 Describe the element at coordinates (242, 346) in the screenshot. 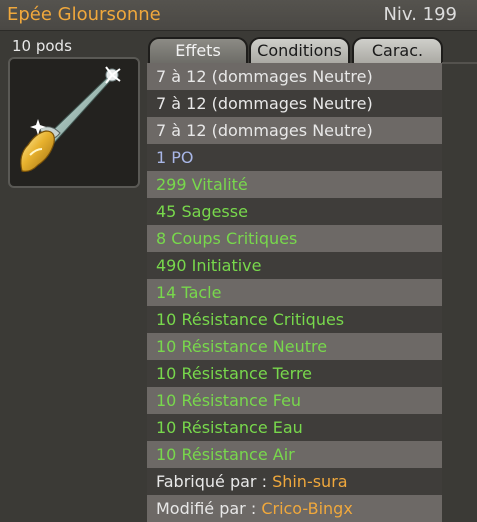

I see `effect-text: 10 Résistance Neutre` at that location.